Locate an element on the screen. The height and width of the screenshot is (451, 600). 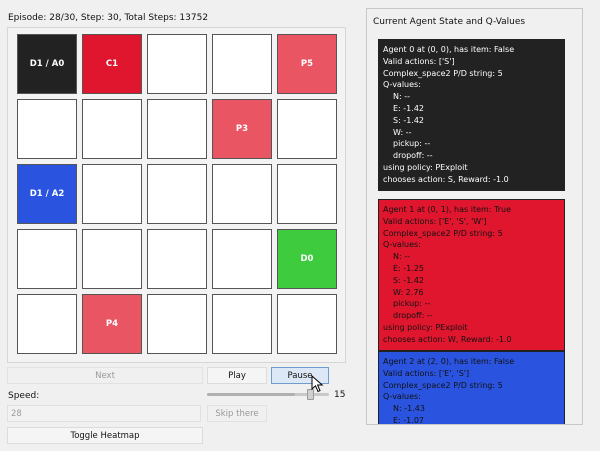
toggle-heatmap-button: Toggle Heatmap is located at coordinates (105, 435).